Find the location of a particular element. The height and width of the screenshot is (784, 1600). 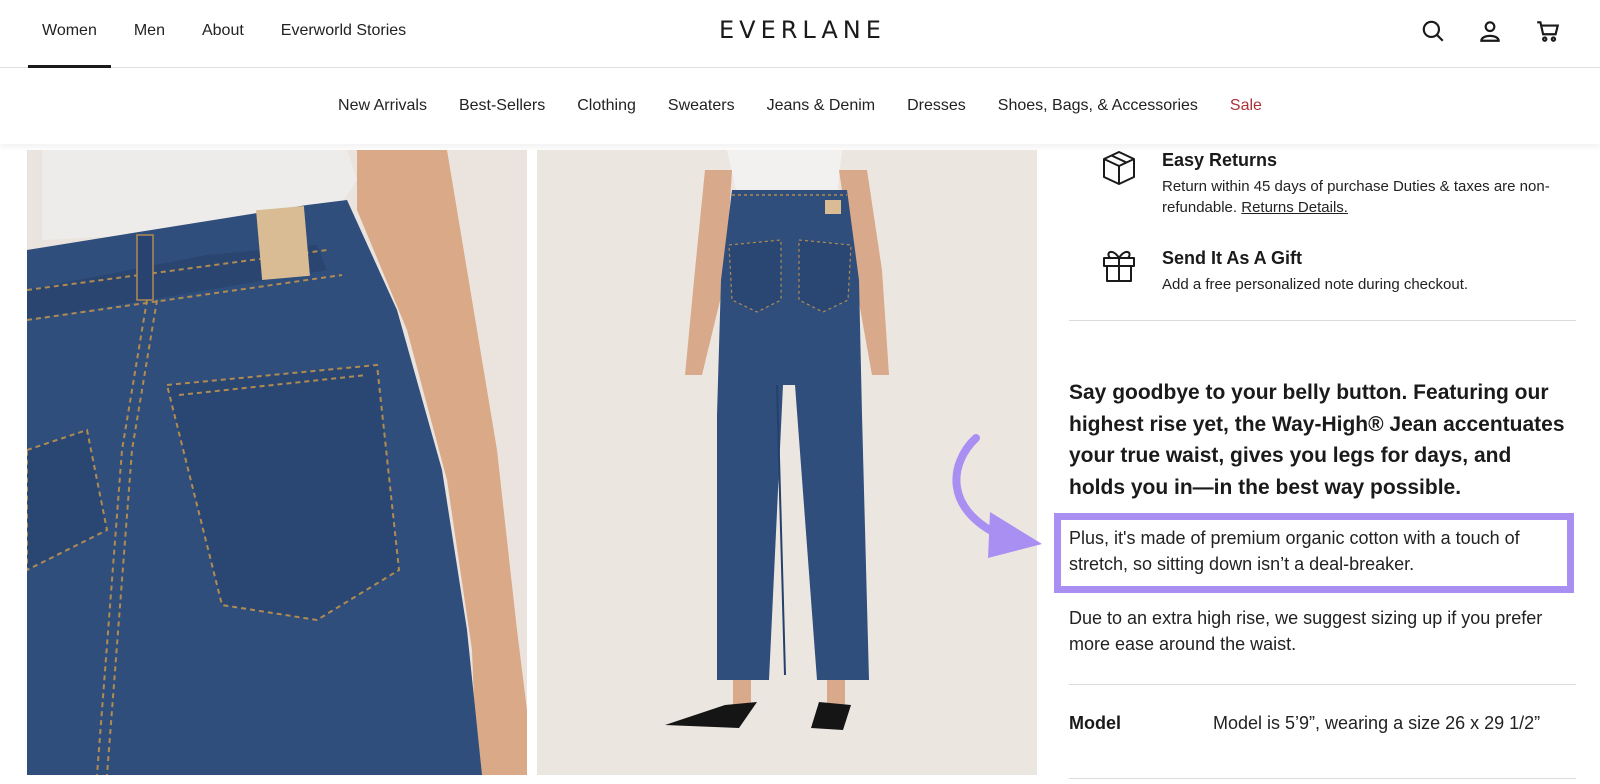

annotation-arrow-icon is located at coordinates (997, 496).